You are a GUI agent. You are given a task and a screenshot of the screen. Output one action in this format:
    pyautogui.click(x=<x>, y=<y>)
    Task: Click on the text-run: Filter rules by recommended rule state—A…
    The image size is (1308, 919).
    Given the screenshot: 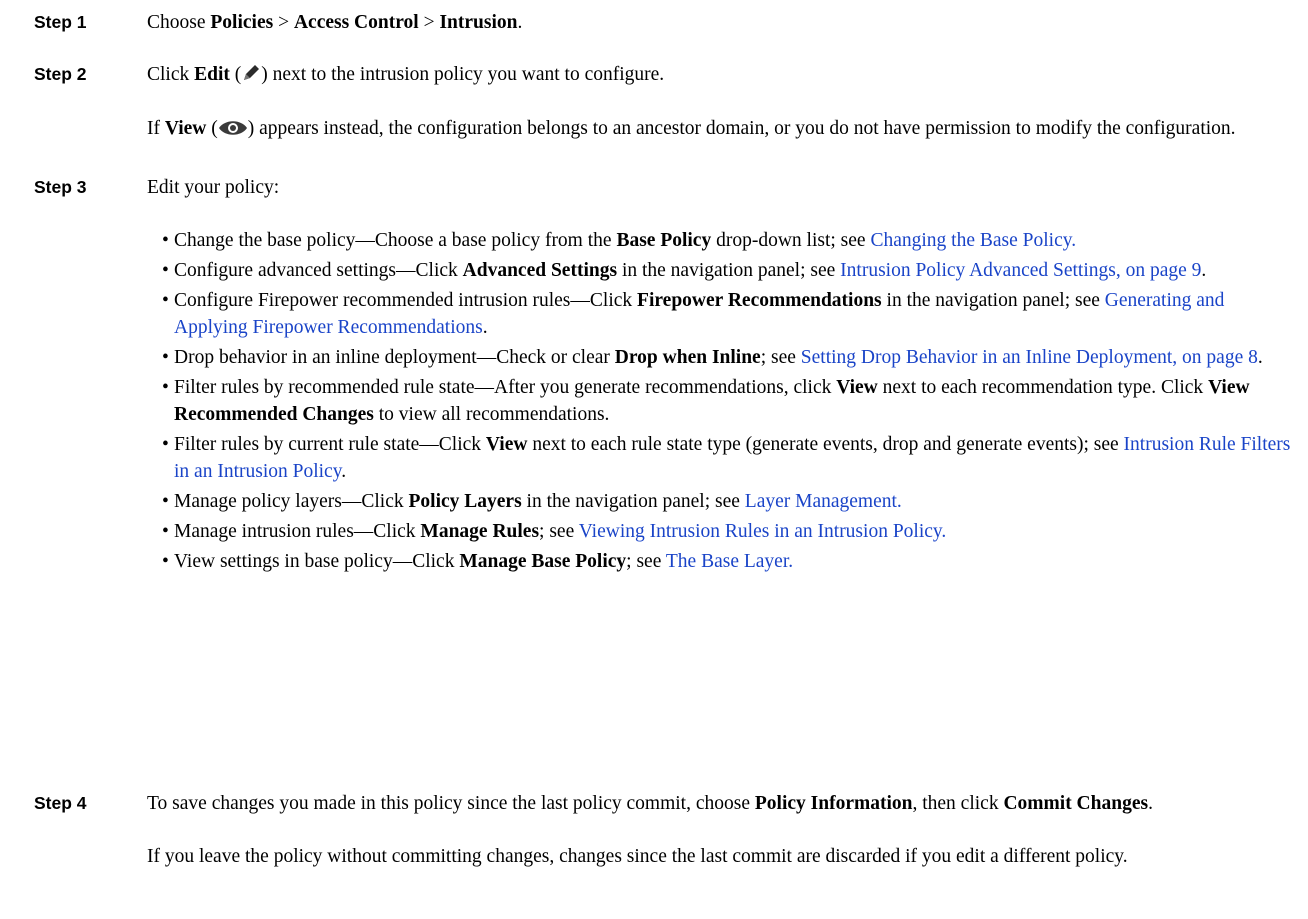 What is the action you would take?
    pyautogui.click(x=505, y=387)
    